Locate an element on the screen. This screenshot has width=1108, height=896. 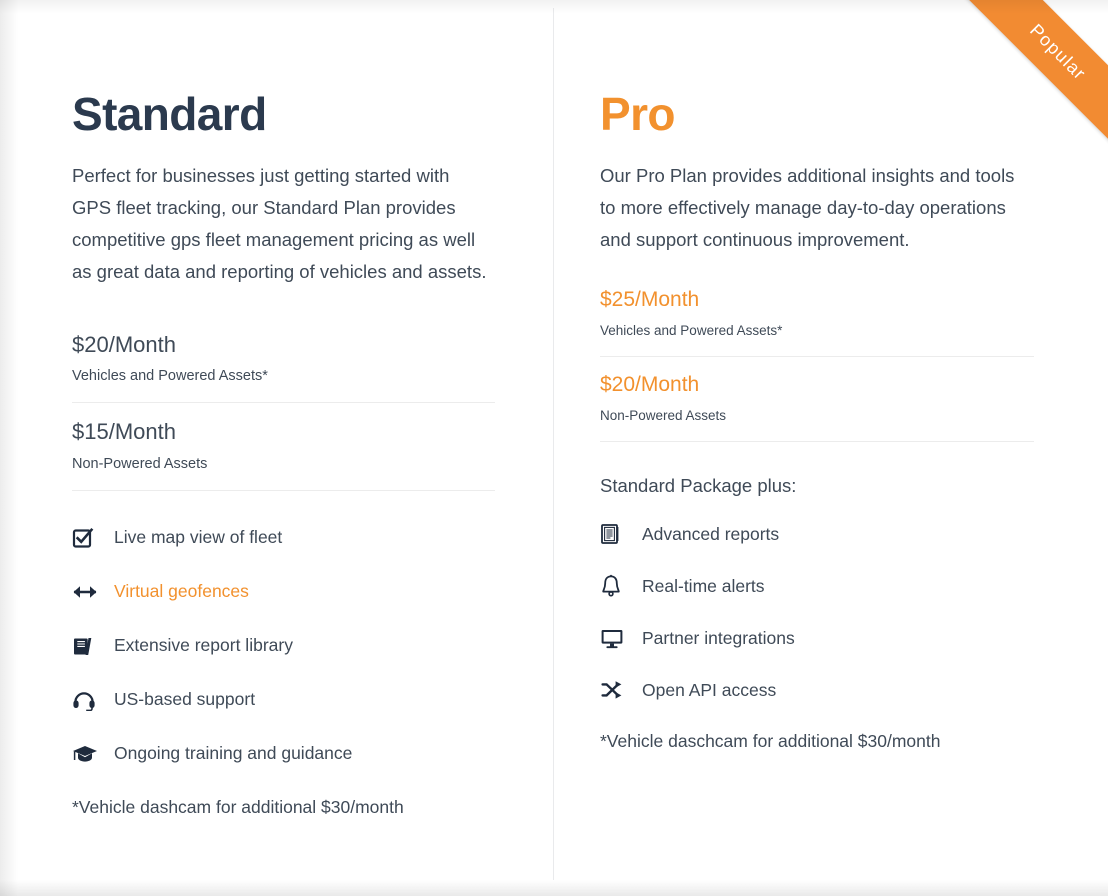
feature-label: Open API access is located at coordinates (709, 689).